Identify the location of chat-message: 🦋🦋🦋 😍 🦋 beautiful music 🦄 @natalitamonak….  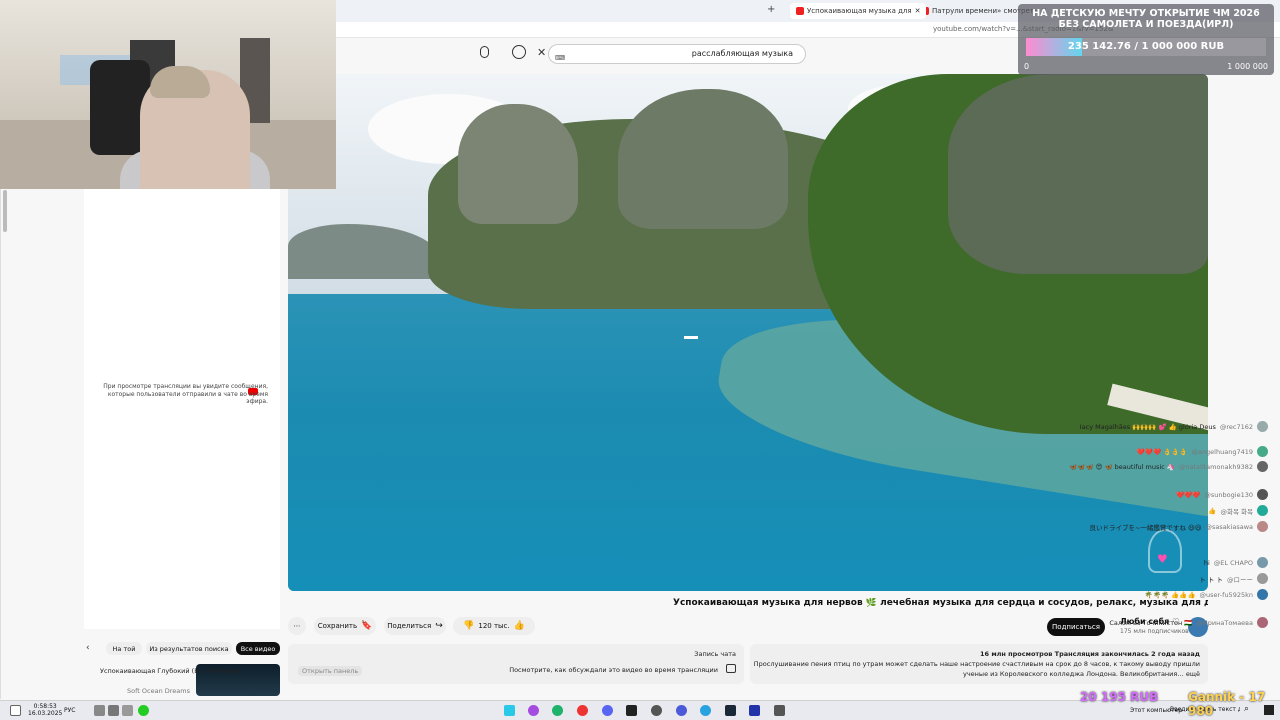
(1168, 466).